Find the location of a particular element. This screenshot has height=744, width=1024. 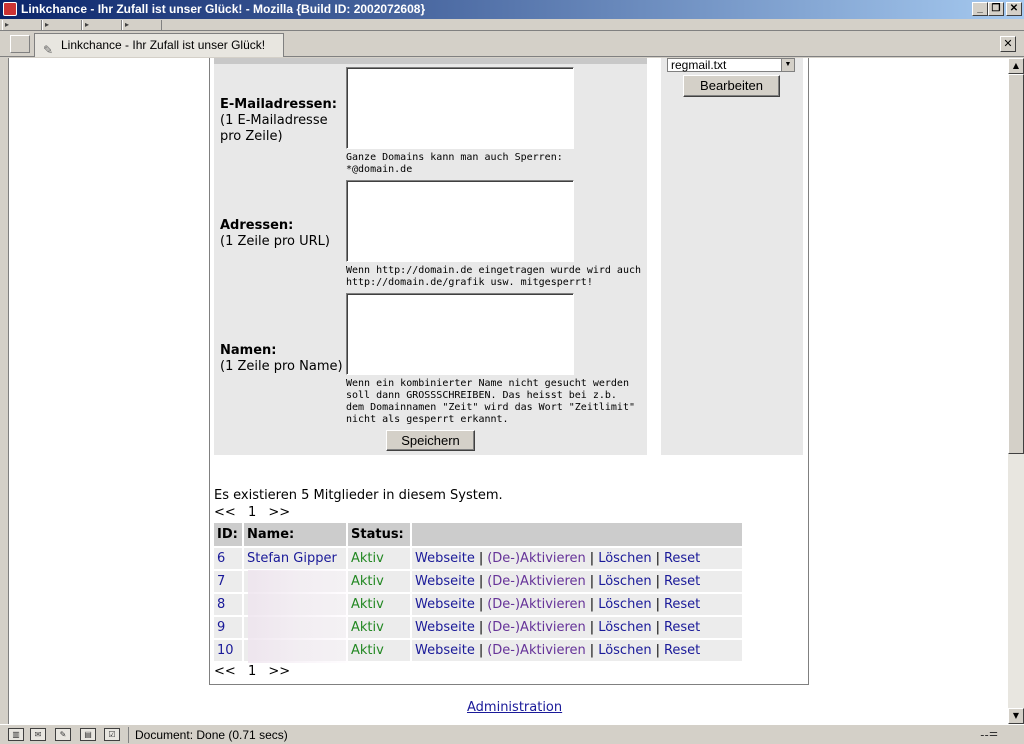

pager-top: << 1 >> is located at coordinates (256, 512).